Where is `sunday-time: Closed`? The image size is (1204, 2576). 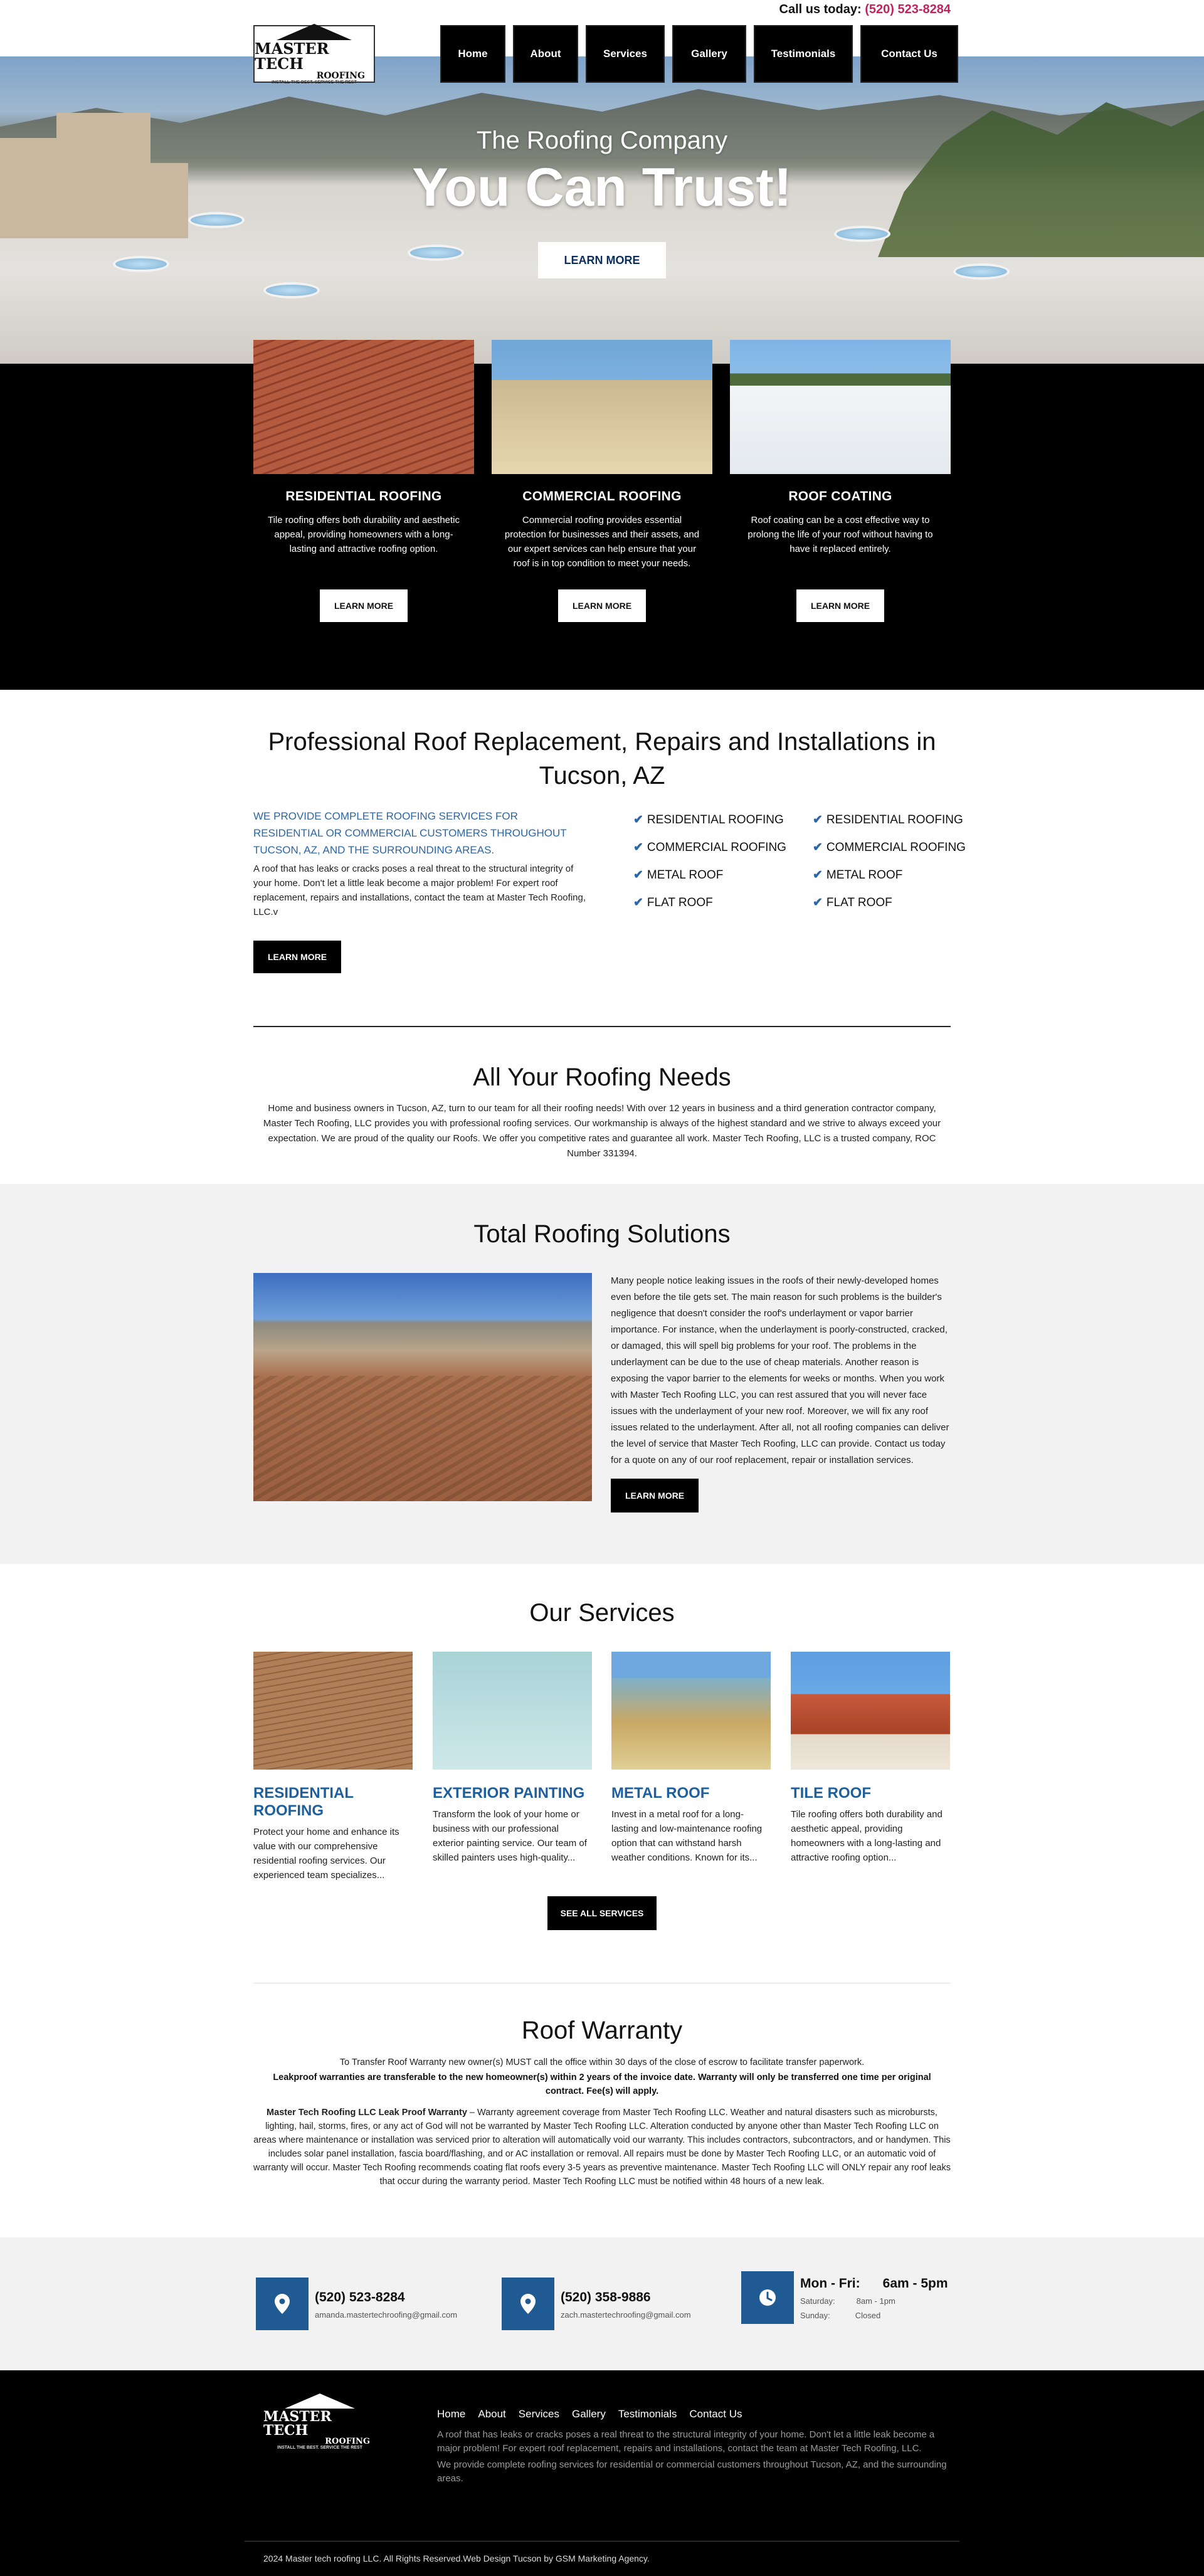
sunday-time: Closed is located at coordinates (868, 2315).